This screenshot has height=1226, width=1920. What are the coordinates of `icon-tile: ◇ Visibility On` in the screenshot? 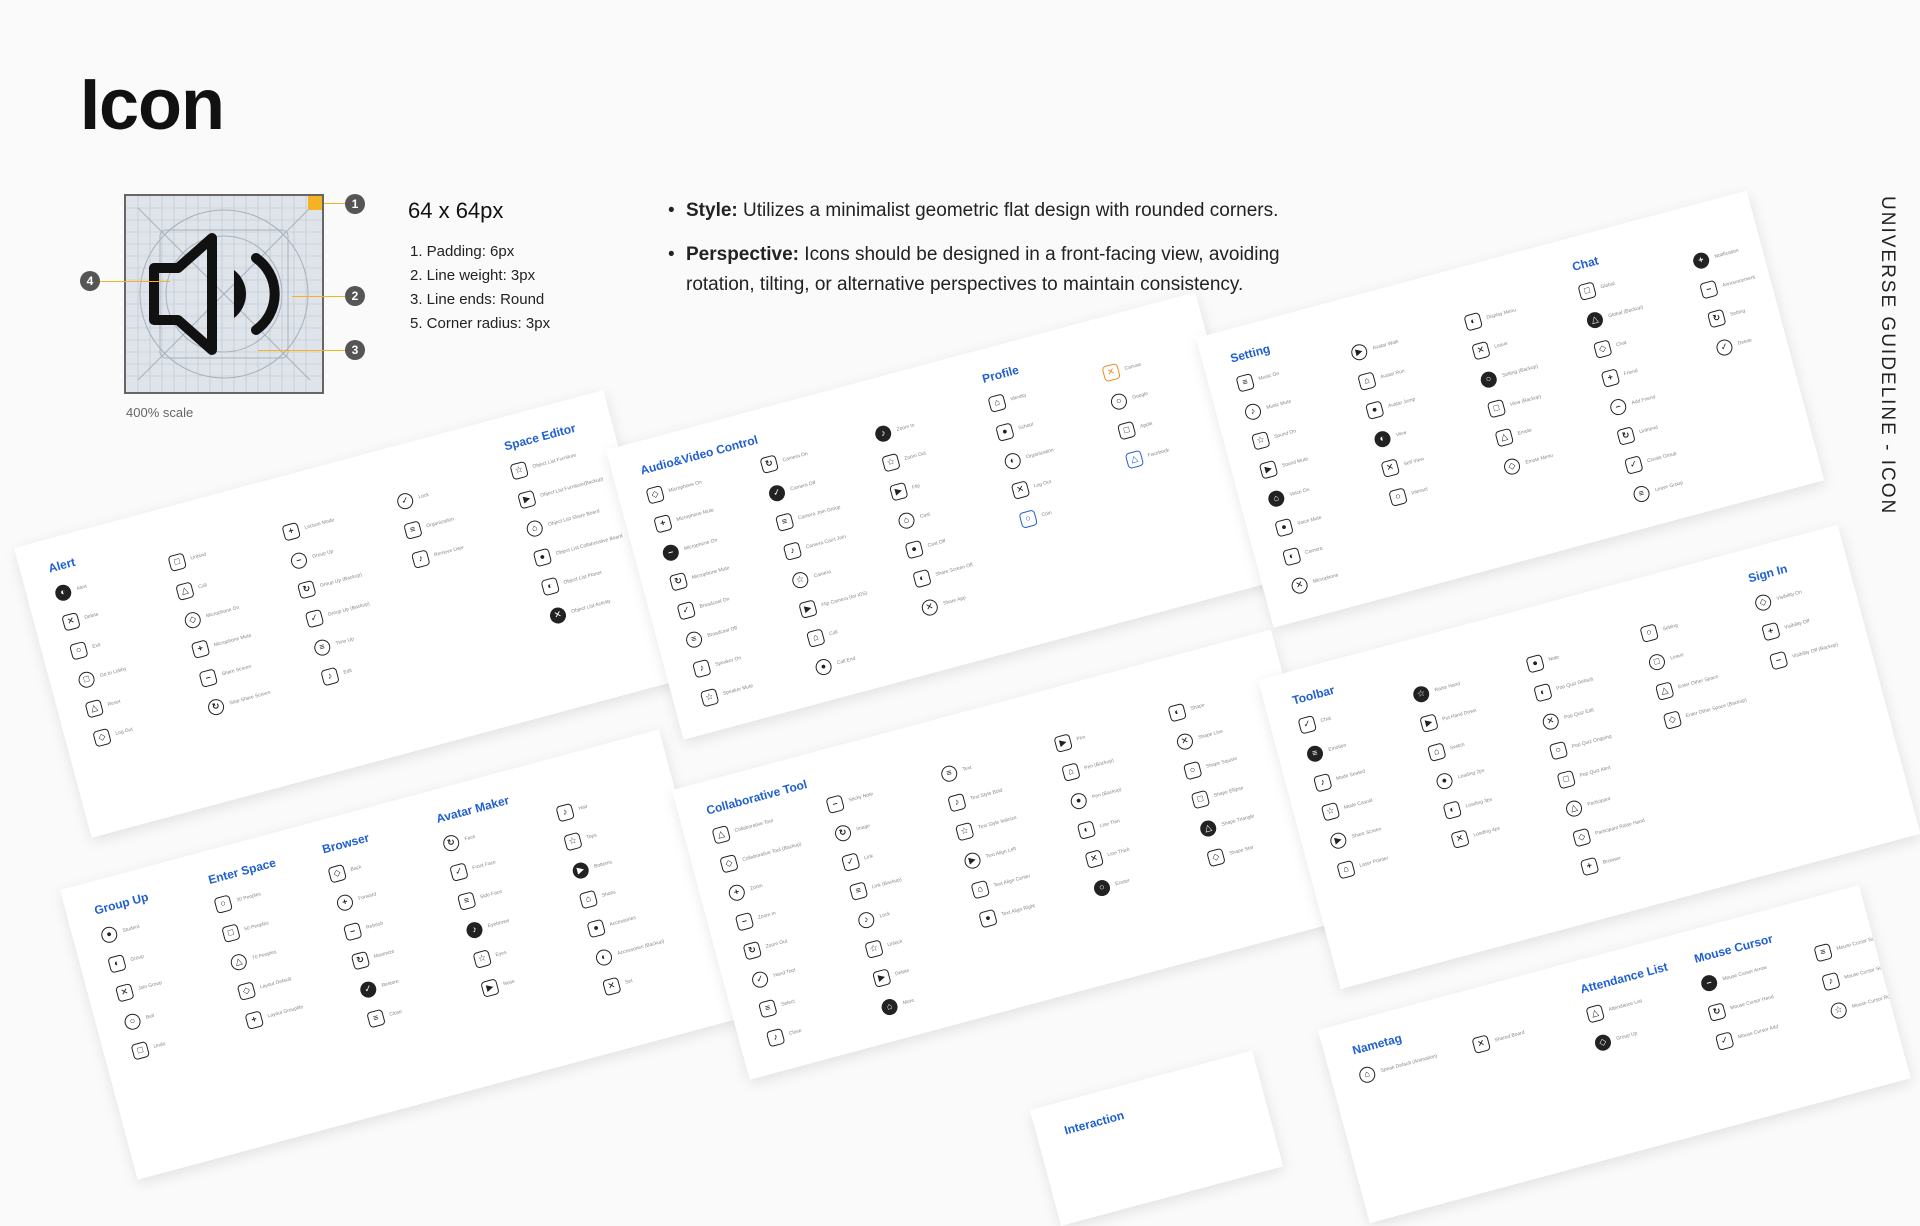 It's located at (1778, 599).